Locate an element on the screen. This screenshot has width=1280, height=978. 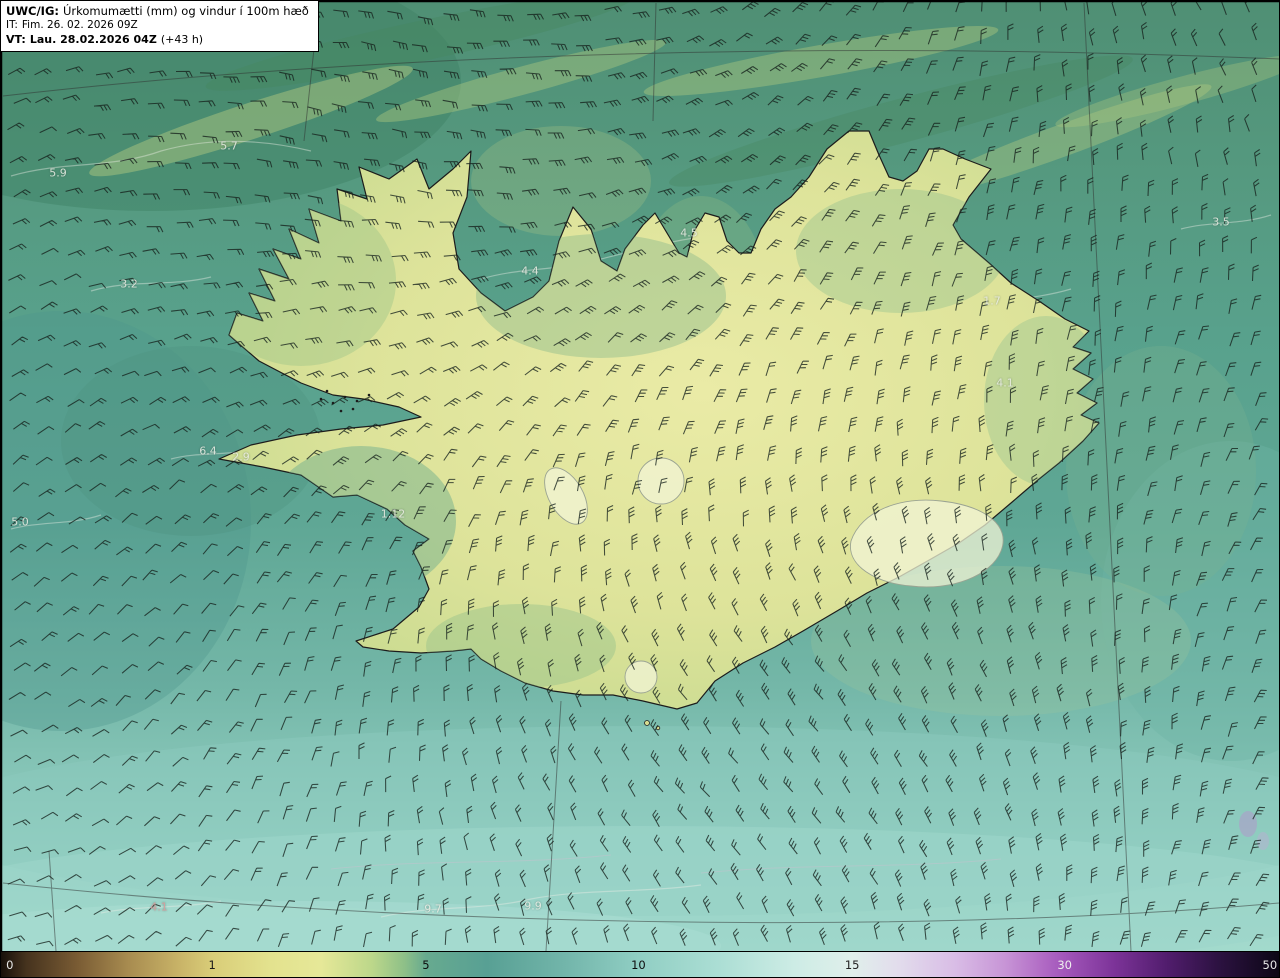
colorbar-tick-labels: 0 1 5 10 15 30 50 is located at coordinates (640, 964).